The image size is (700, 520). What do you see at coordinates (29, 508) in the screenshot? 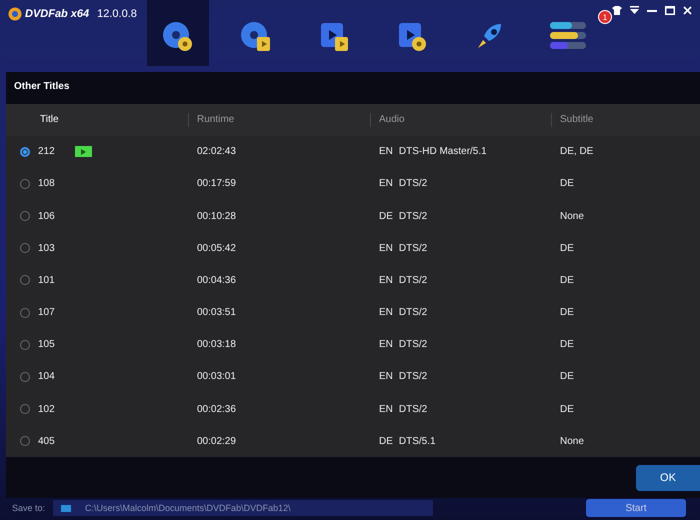
I see `save-to-label: Save to:` at bounding box center [29, 508].